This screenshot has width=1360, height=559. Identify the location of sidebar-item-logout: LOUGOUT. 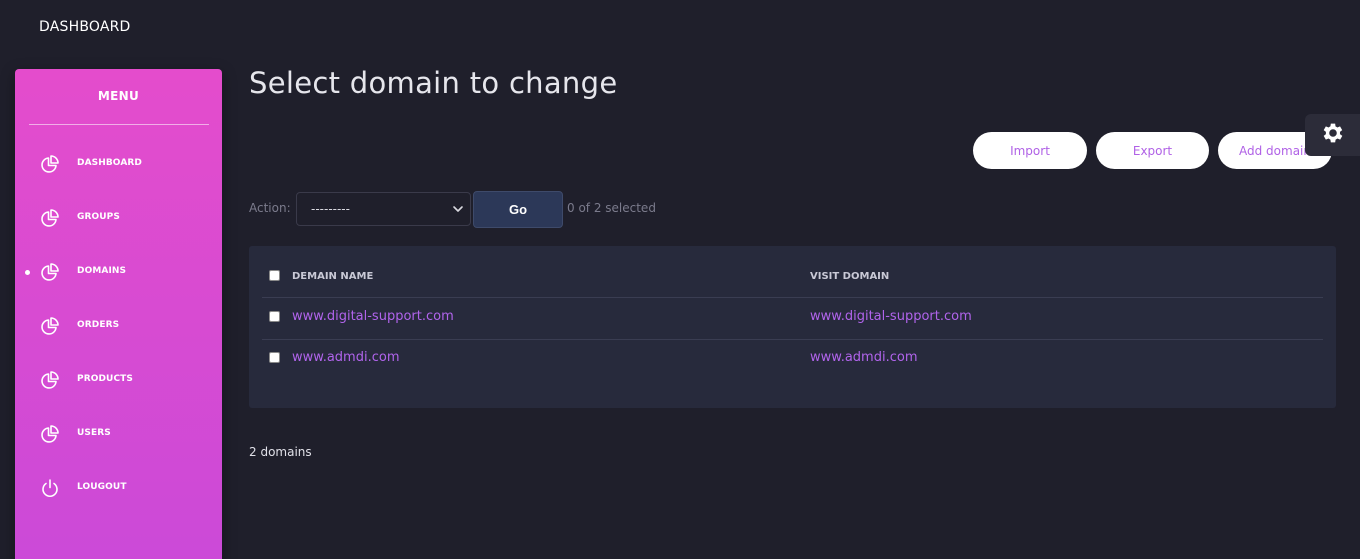
(118, 488).